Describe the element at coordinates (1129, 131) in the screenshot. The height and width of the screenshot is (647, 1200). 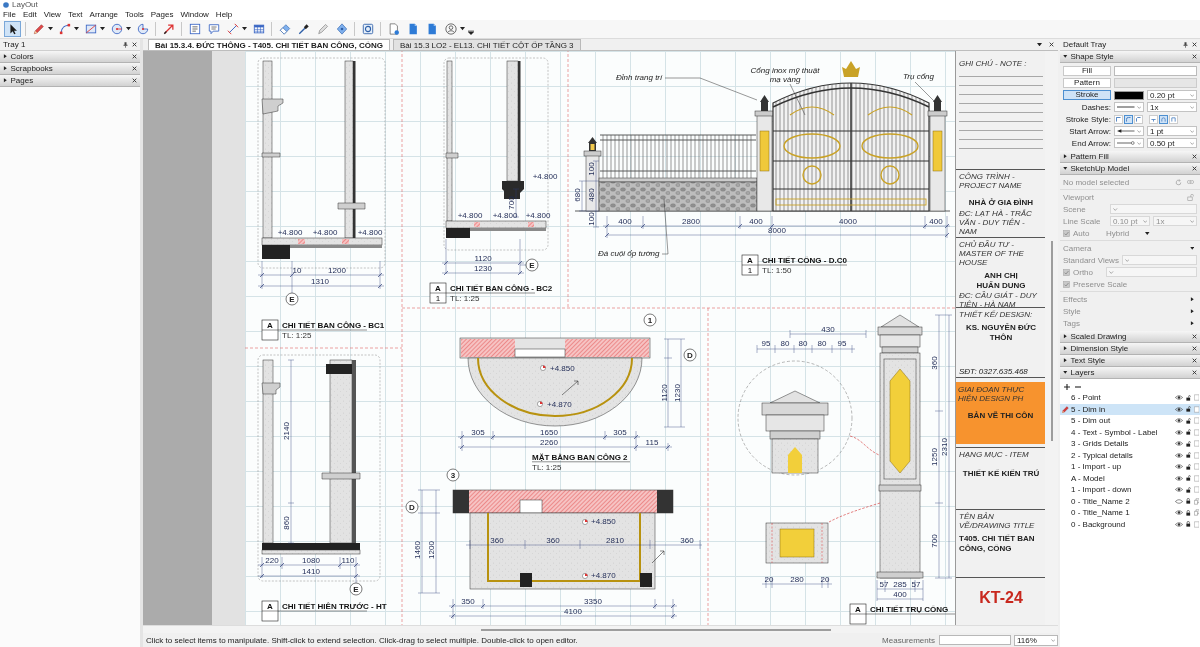
I see `arrow-style-dropdown` at that location.